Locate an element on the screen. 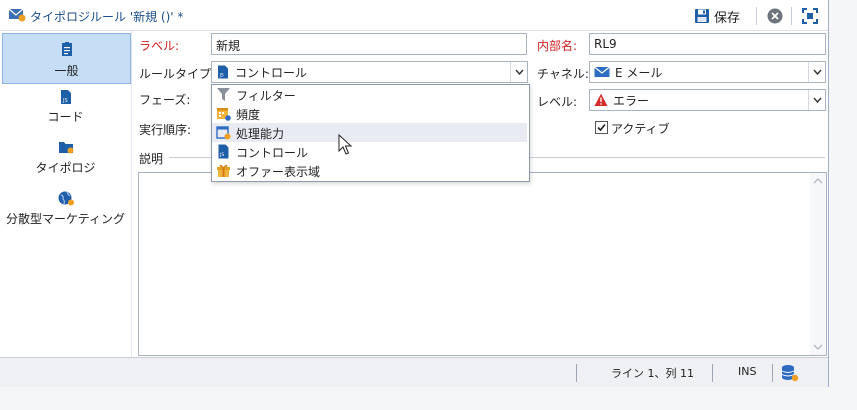 The width and height of the screenshot is (857, 410). active-checkbox is located at coordinates (601, 127).